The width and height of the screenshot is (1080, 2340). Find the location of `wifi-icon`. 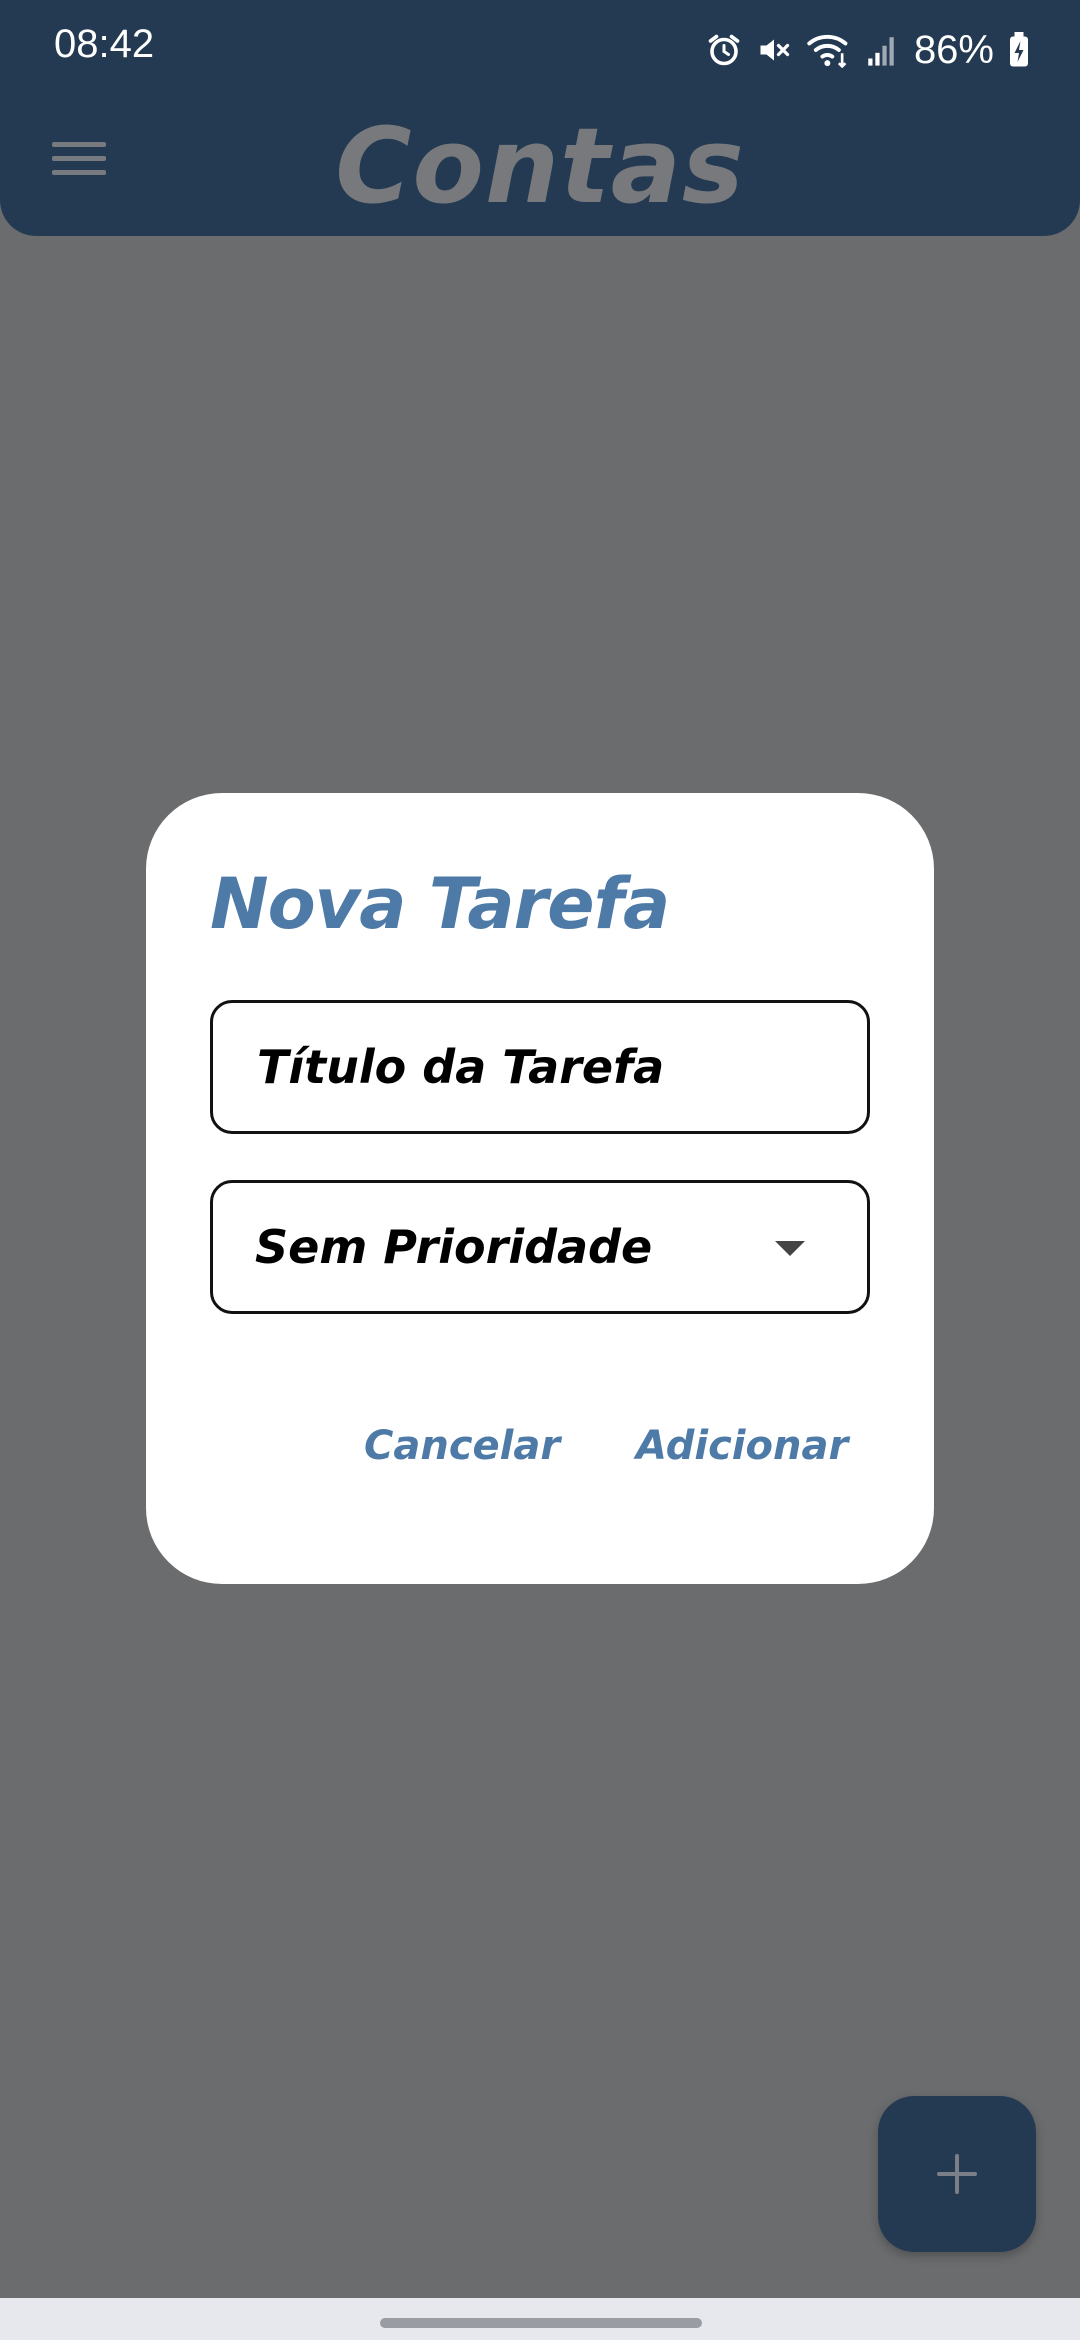

wifi-icon is located at coordinates (829, 50).